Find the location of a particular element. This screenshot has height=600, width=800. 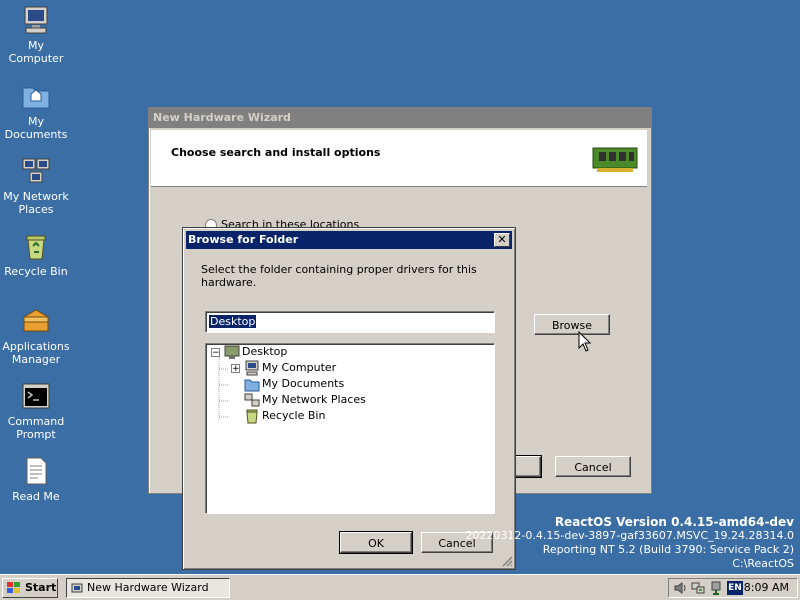

start-button: Start is located at coordinates (30, 588).